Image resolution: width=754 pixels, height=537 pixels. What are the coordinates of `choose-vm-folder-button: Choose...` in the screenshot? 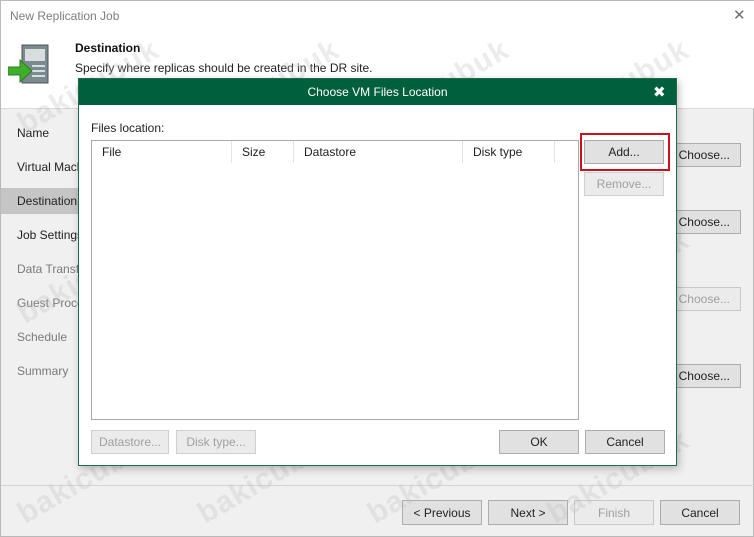 It's located at (707, 299).